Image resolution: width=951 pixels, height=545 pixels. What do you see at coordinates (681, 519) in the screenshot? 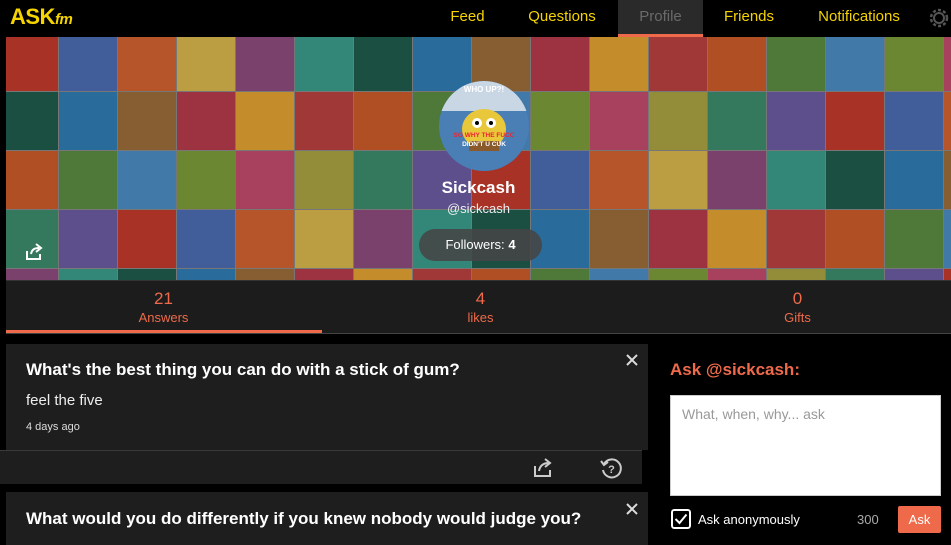
I see `anonymous-checkbox` at bounding box center [681, 519].